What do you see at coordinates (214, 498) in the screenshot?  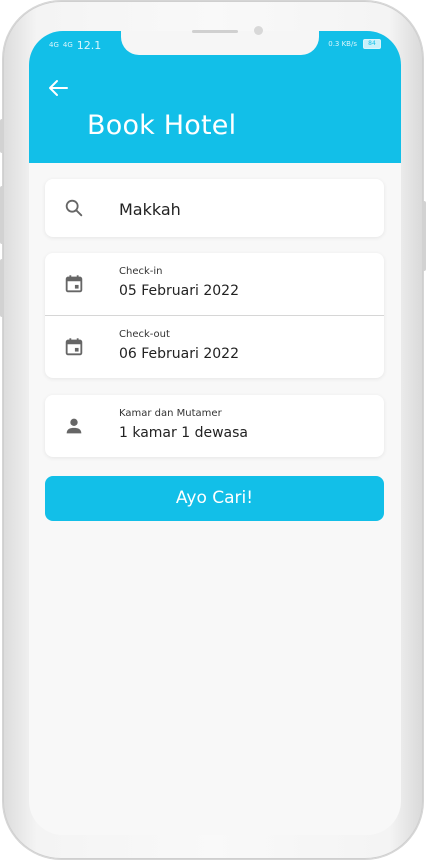 I see `search-button: Ayo Cari!` at bounding box center [214, 498].